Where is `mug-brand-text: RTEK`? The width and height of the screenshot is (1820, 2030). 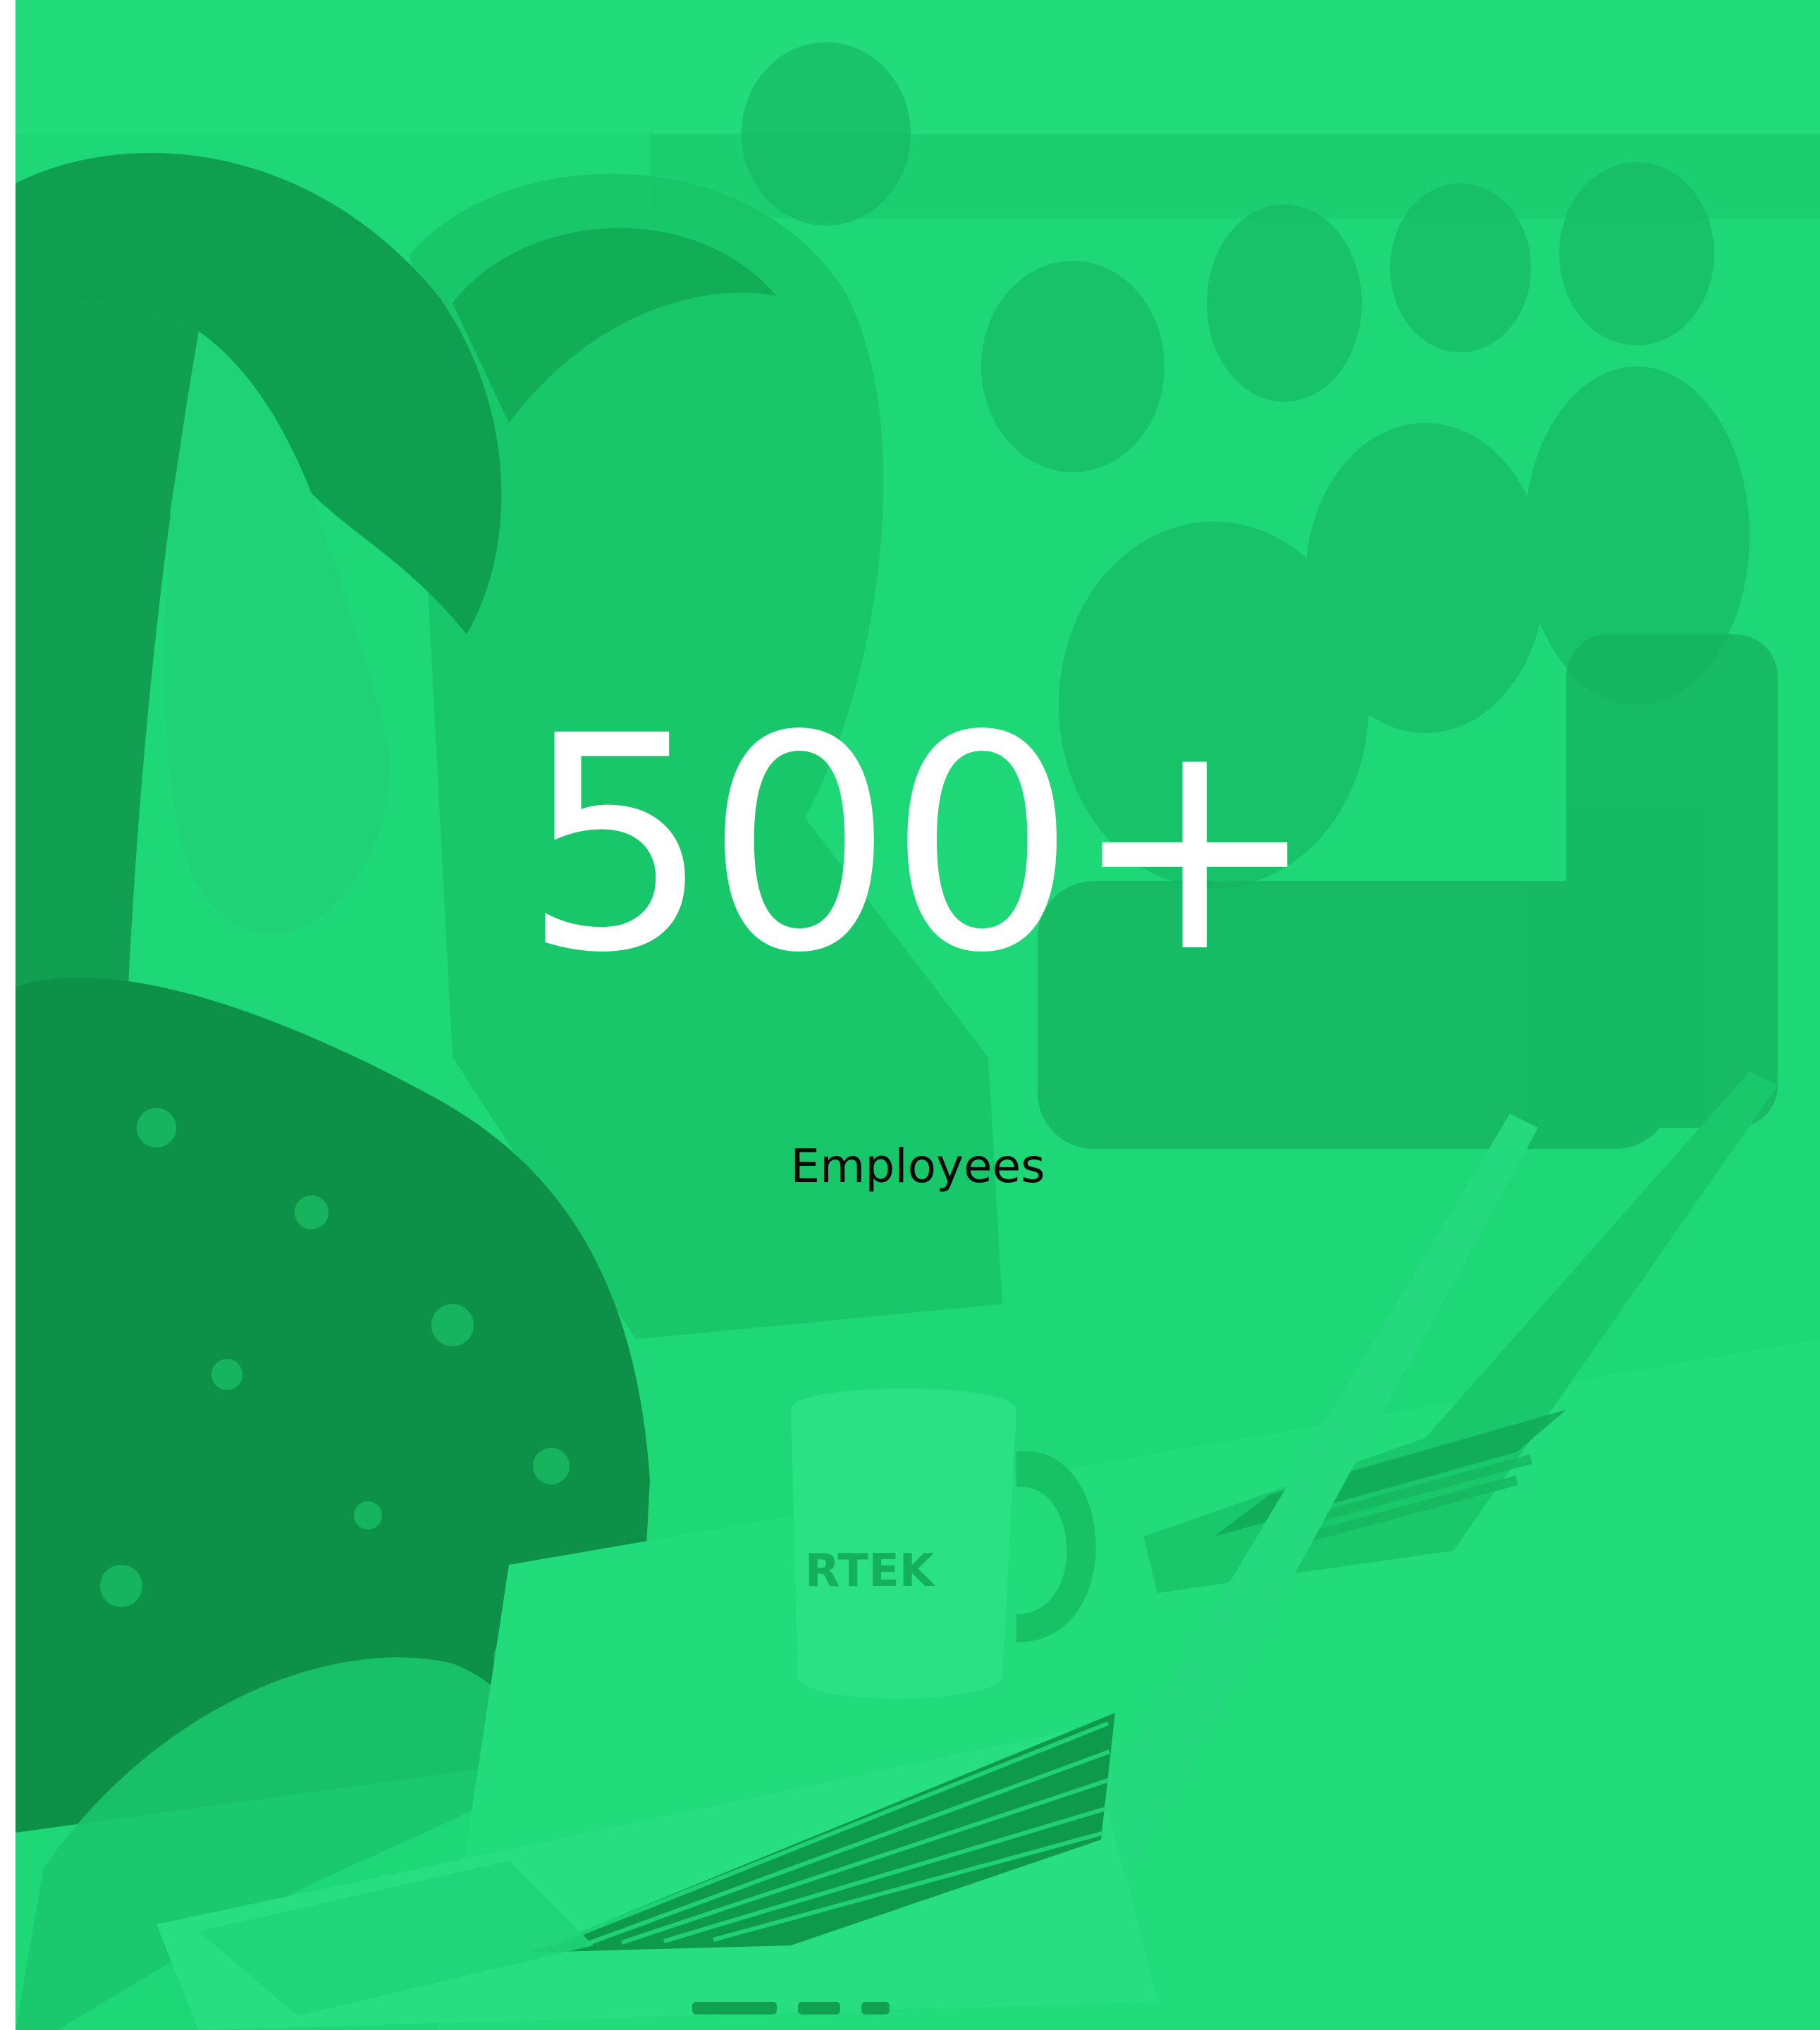 mug-brand-text: RTEK is located at coordinates (870, 1571).